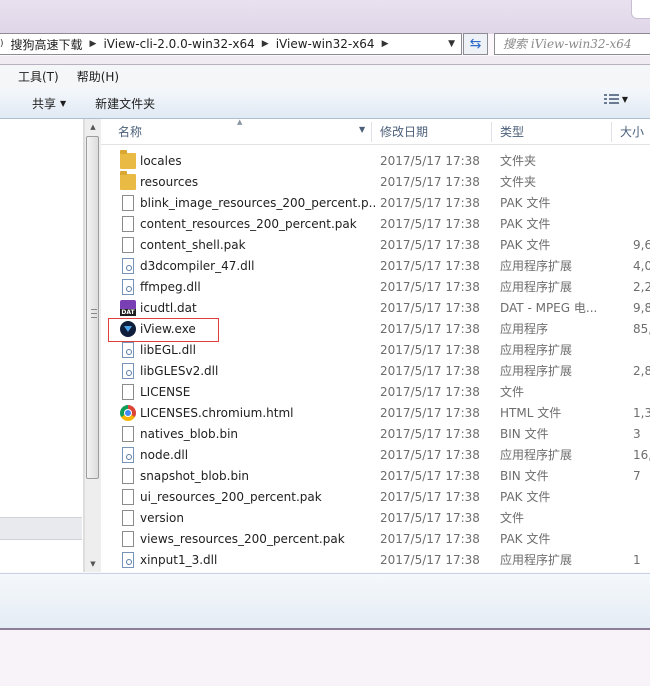 The height and width of the screenshot is (686, 650). What do you see at coordinates (624, 99) in the screenshot?
I see `chevron-down-icon: ▼` at bounding box center [624, 99].